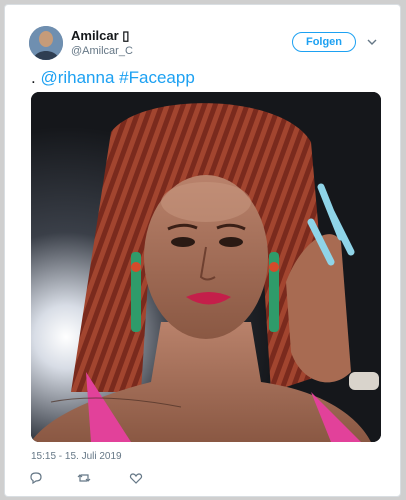 This screenshot has width=406, height=500. Describe the element at coordinates (324, 42) in the screenshot. I see `follow-button: Folgen` at that location.